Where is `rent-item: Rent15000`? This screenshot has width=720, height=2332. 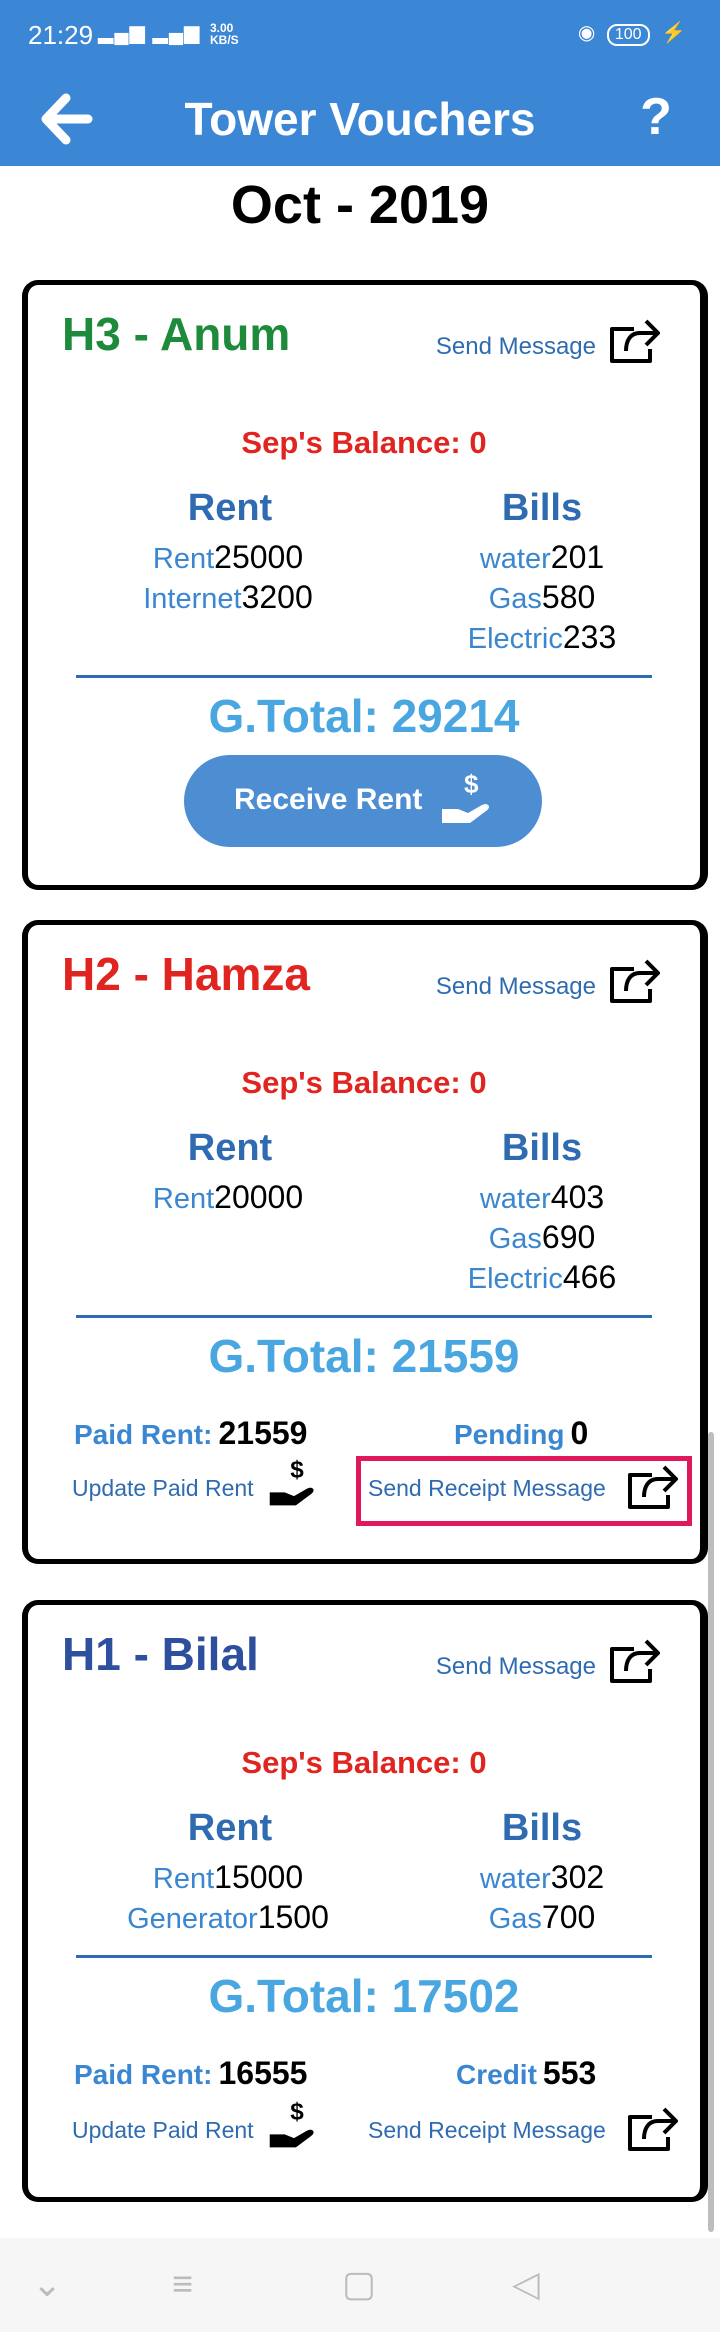
rent-item: Rent15000 is located at coordinates (228, 1877).